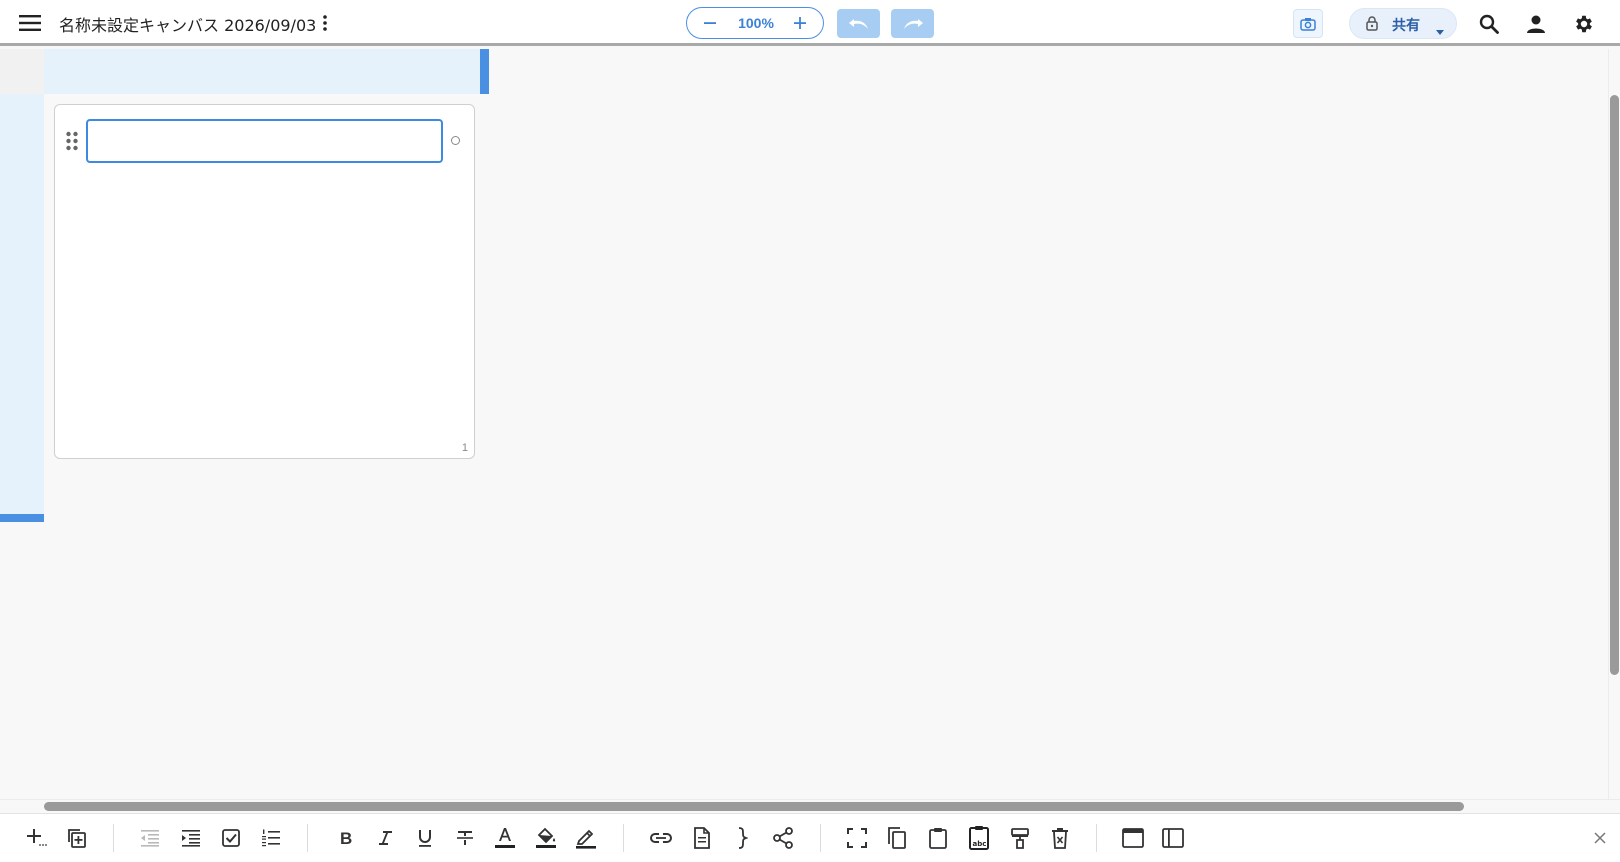 This screenshot has width=1620, height=862. What do you see at coordinates (938, 838) in the screenshot?
I see `paste-icon` at bounding box center [938, 838].